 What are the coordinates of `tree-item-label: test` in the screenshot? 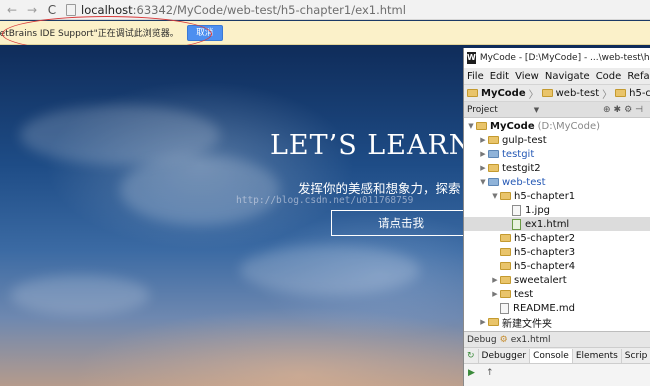 It's located at (524, 294).